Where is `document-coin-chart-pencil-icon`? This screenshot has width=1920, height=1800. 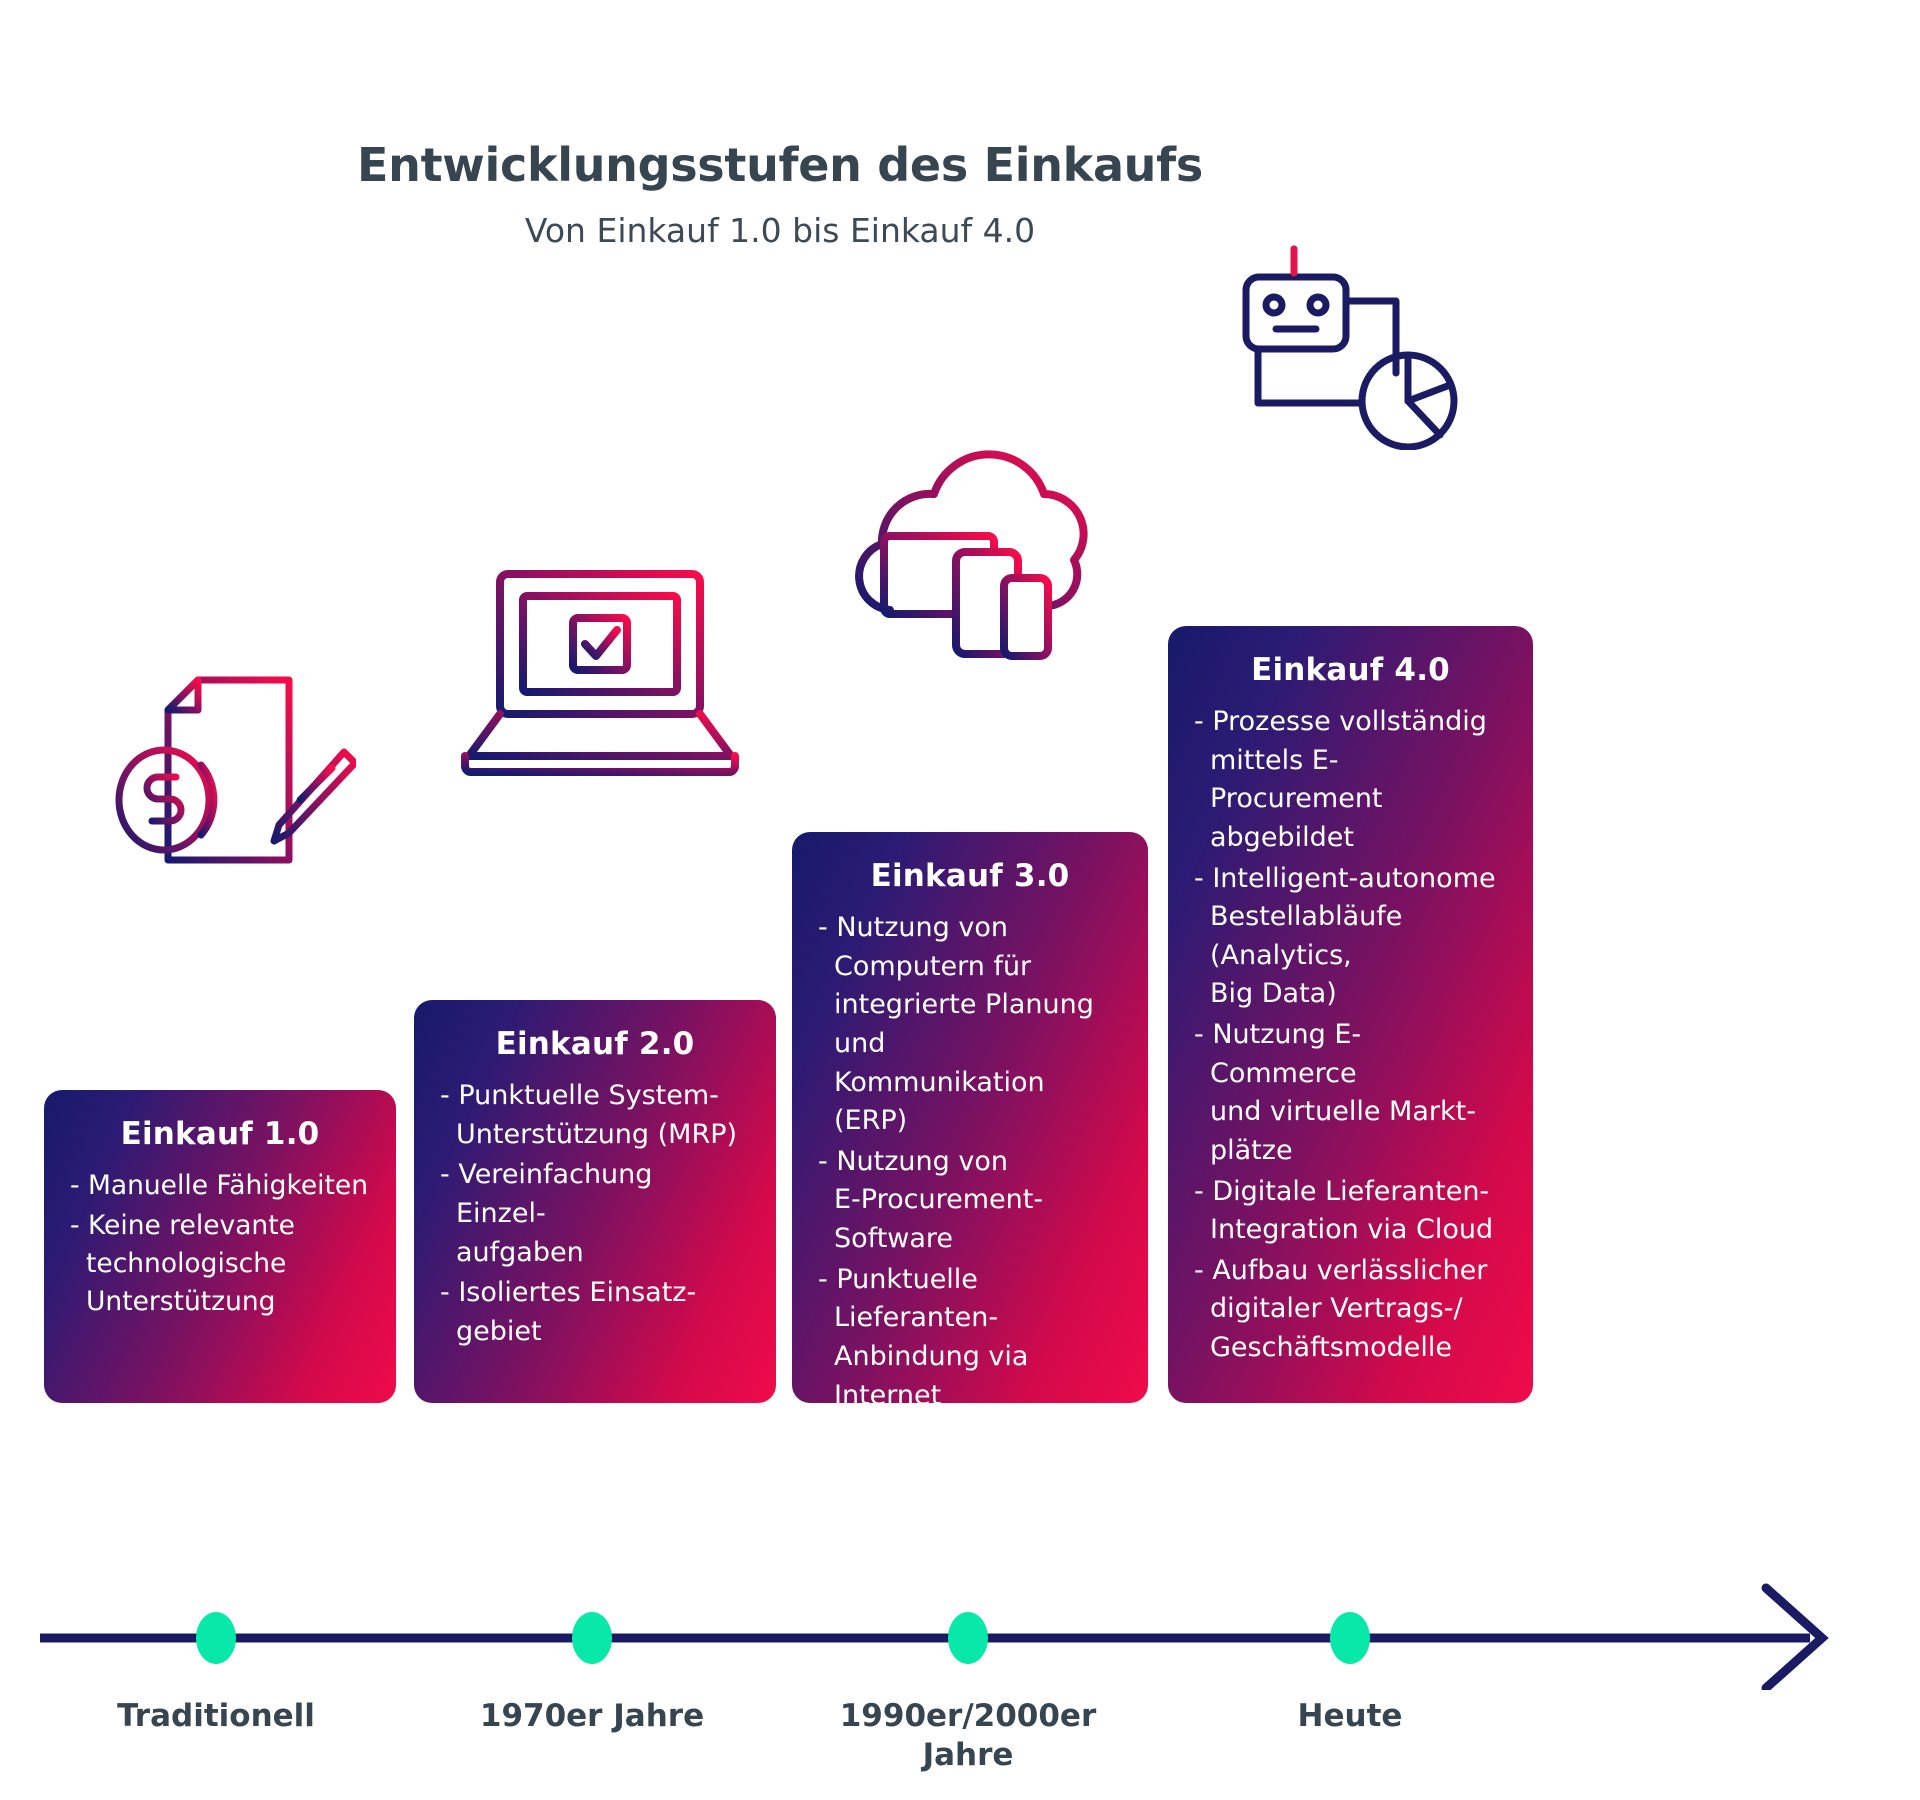 document-coin-chart-pencil-icon is located at coordinates (227, 767).